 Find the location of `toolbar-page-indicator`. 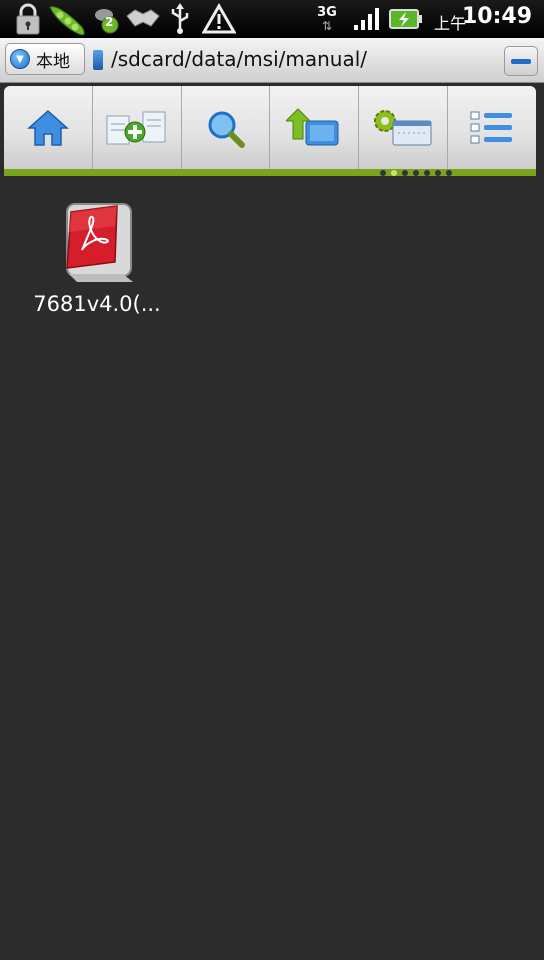

toolbar-page-indicator is located at coordinates (416, 173).